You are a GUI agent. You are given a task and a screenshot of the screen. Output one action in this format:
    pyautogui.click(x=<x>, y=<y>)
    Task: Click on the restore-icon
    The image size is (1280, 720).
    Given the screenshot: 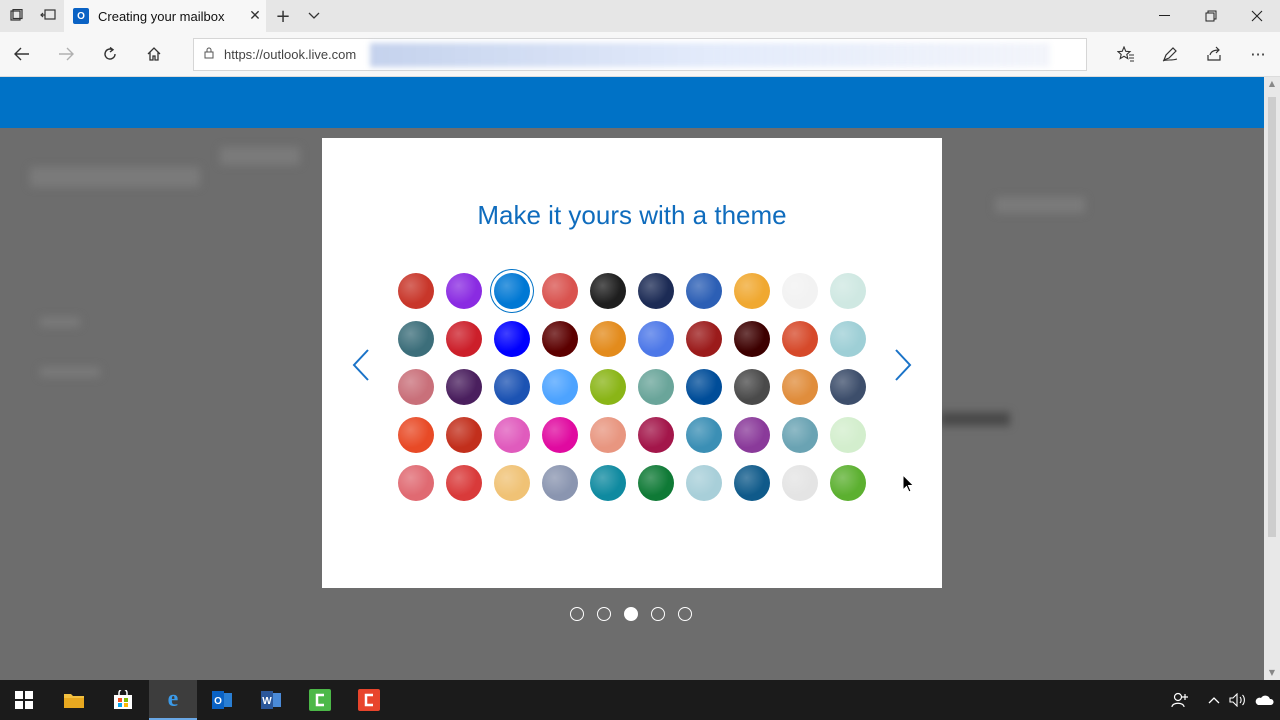 What is the action you would take?
    pyautogui.click(x=1211, y=16)
    